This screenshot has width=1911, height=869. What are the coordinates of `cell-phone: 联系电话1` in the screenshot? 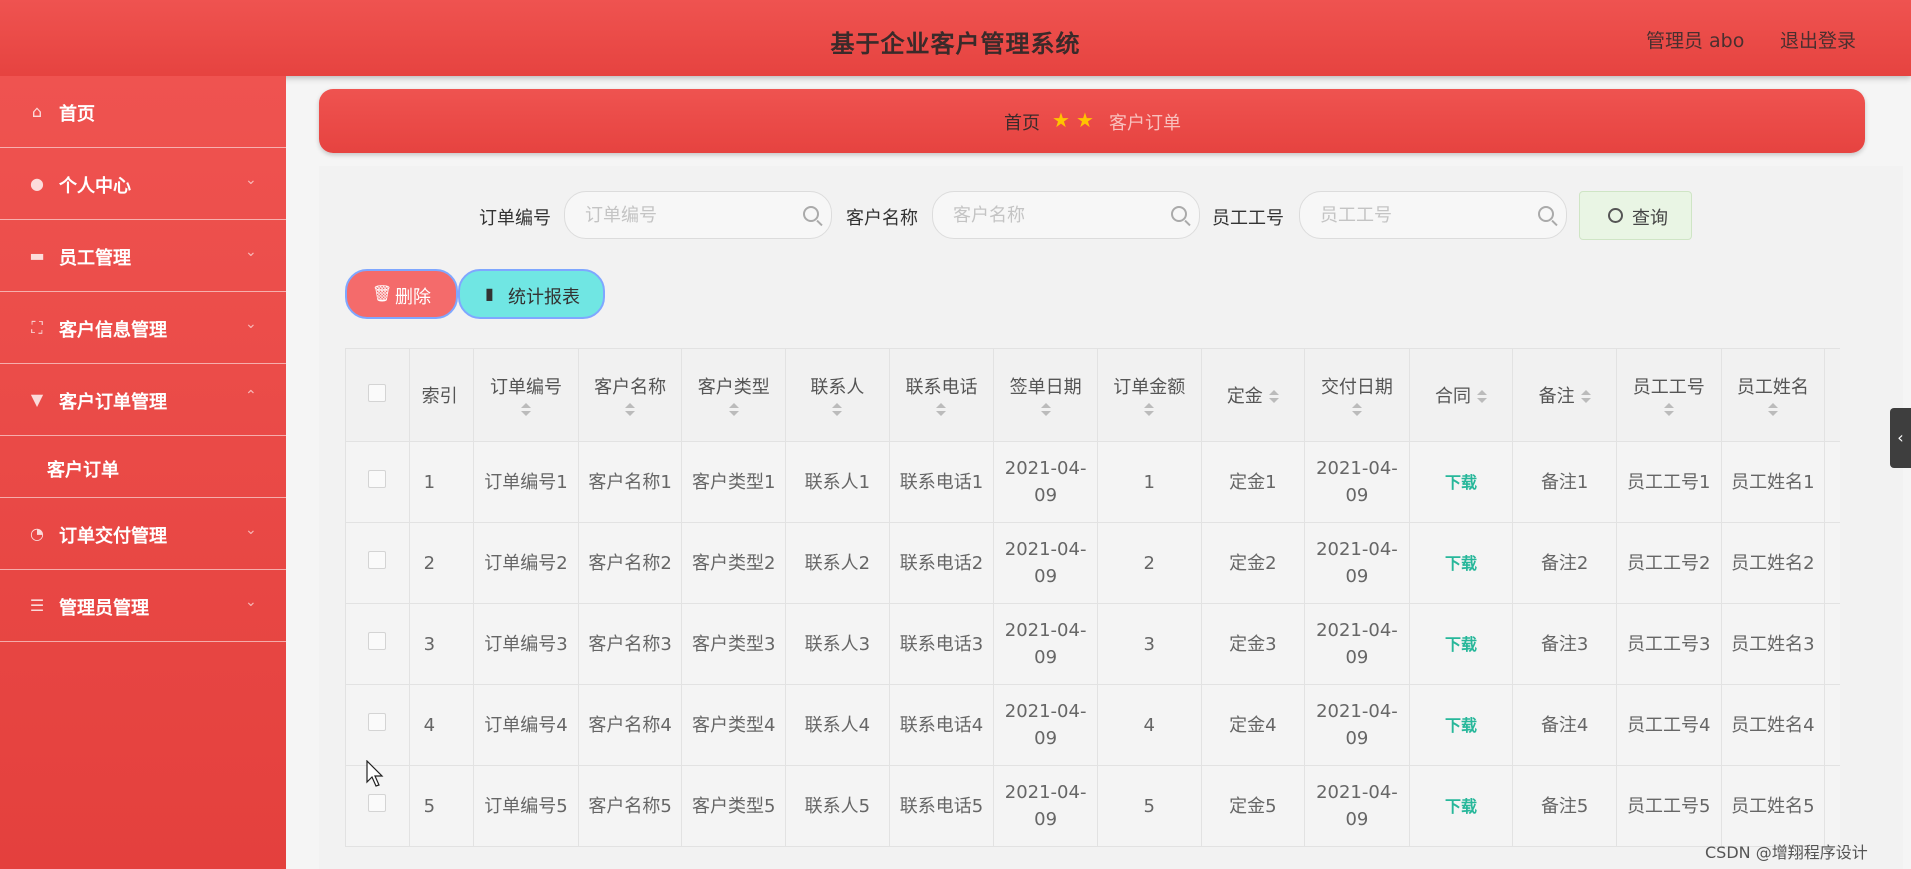 It's located at (941, 482).